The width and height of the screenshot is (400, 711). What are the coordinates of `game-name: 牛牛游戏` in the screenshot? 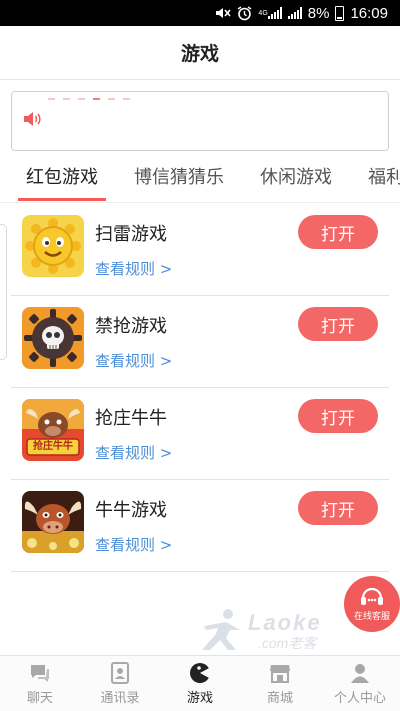 It's located at (131, 510).